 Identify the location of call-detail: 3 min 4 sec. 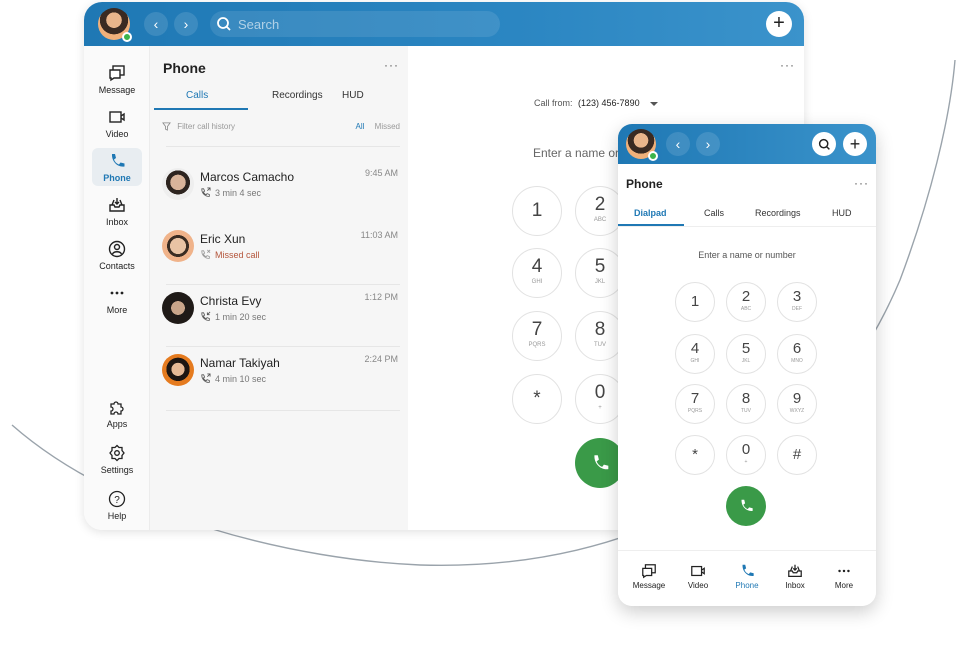
(230, 192).